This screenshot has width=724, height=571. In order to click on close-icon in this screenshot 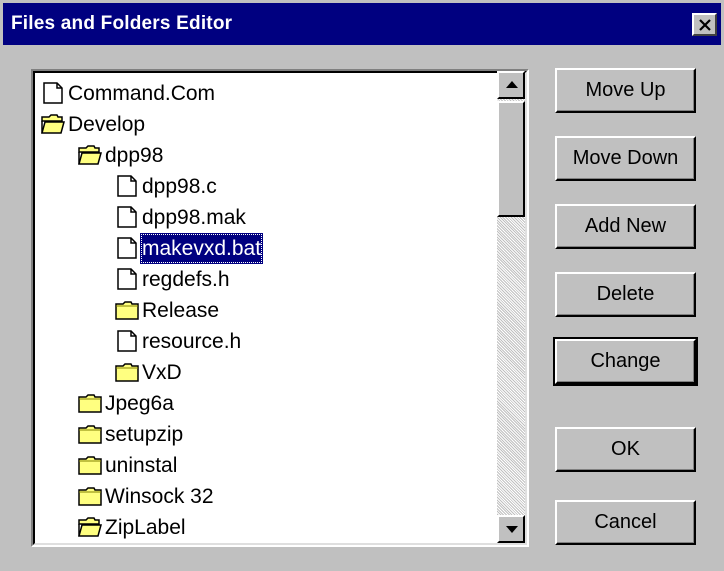, I will do `click(705, 25)`.